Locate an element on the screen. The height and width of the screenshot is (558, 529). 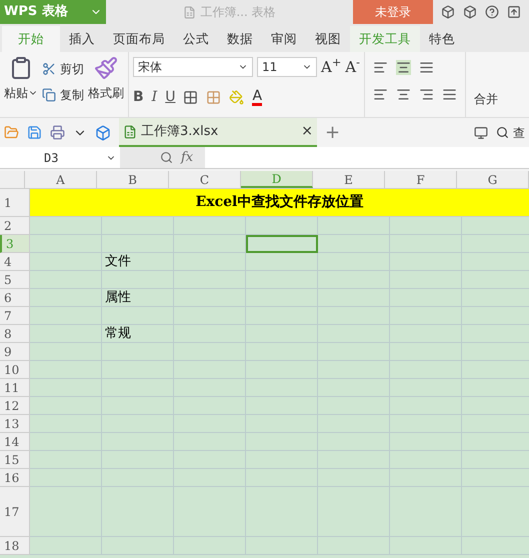
app-name: WPS 表格 is located at coordinates (36, 12).